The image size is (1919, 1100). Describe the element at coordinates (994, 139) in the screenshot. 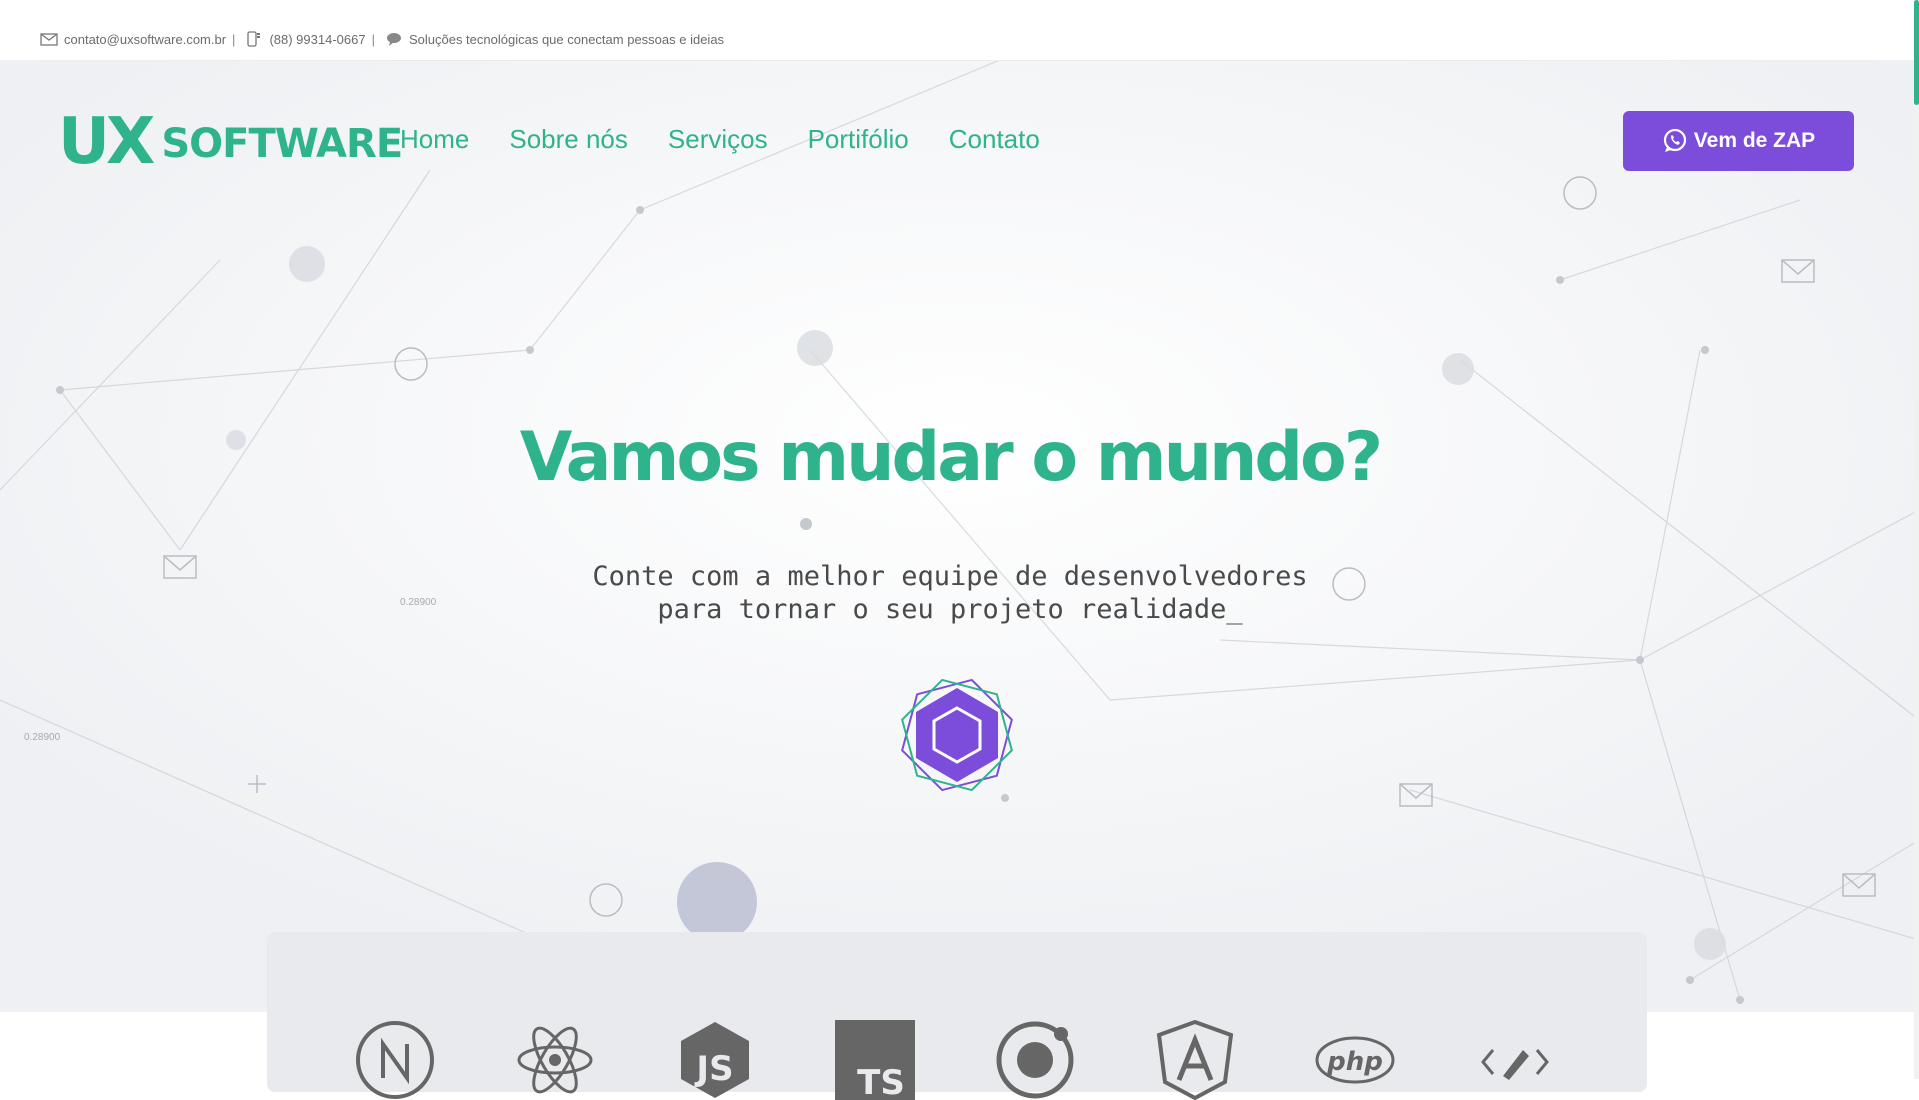

I see `nav-contato: Contato` at that location.